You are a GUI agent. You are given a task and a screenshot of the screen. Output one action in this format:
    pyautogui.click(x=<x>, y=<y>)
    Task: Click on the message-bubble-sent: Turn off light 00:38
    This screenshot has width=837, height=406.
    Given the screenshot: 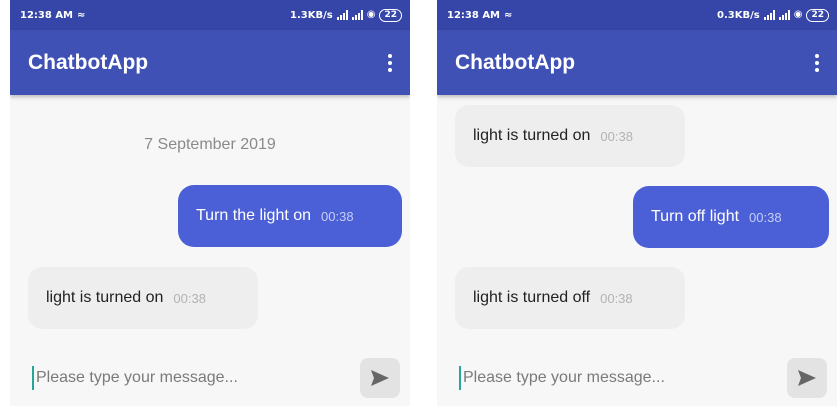 What is the action you would take?
    pyautogui.click(x=731, y=217)
    